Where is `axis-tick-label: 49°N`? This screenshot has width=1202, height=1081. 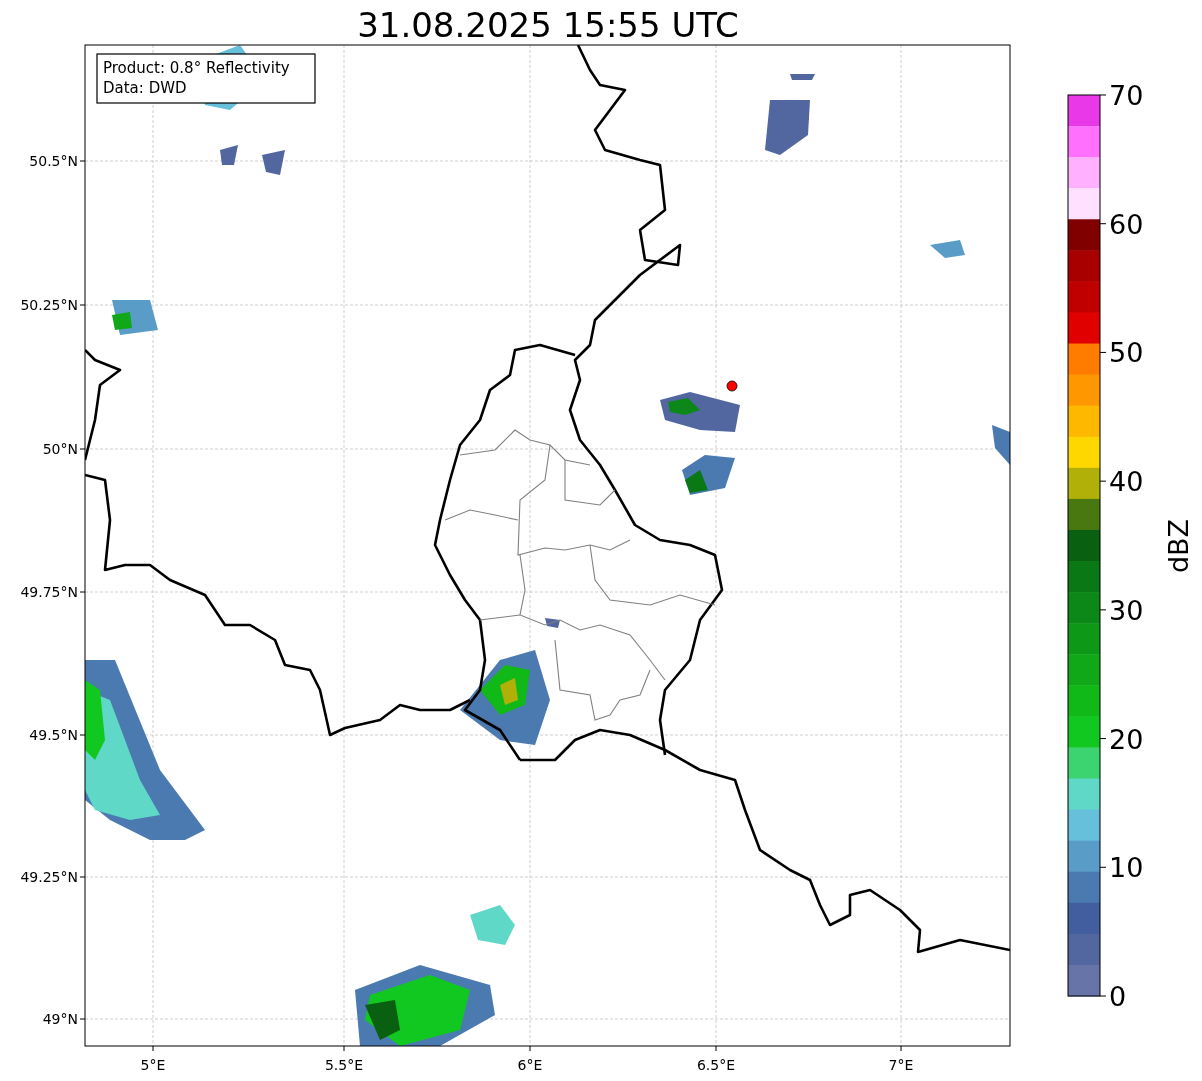 axis-tick-label: 49°N is located at coordinates (60, 1019).